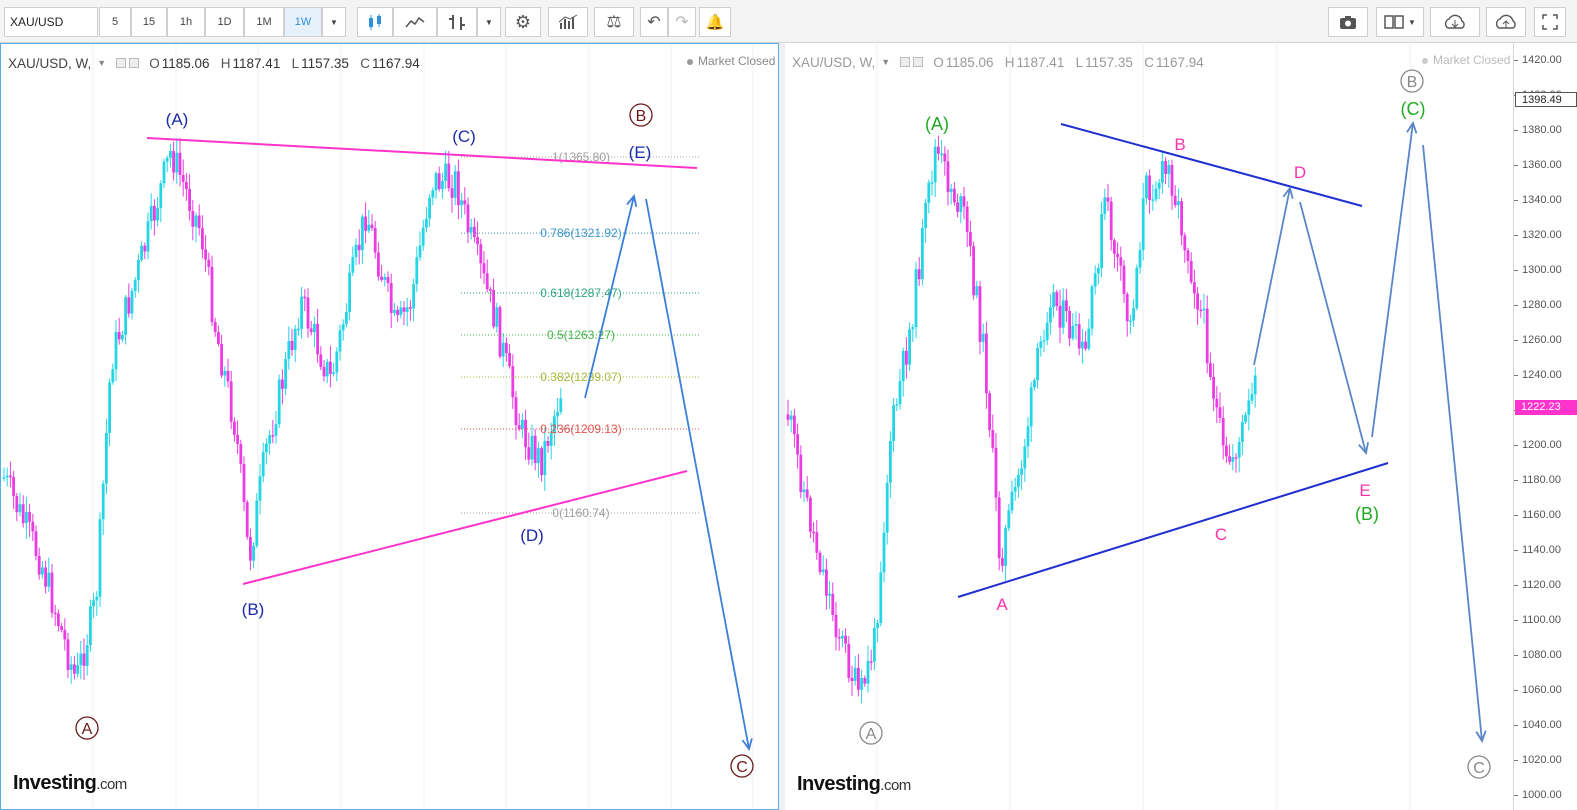 The image size is (1577, 810). What do you see at coordinates (654, 22) in the screenshot?
I see `undo-button: ↶` at bounding box center [654, 22].